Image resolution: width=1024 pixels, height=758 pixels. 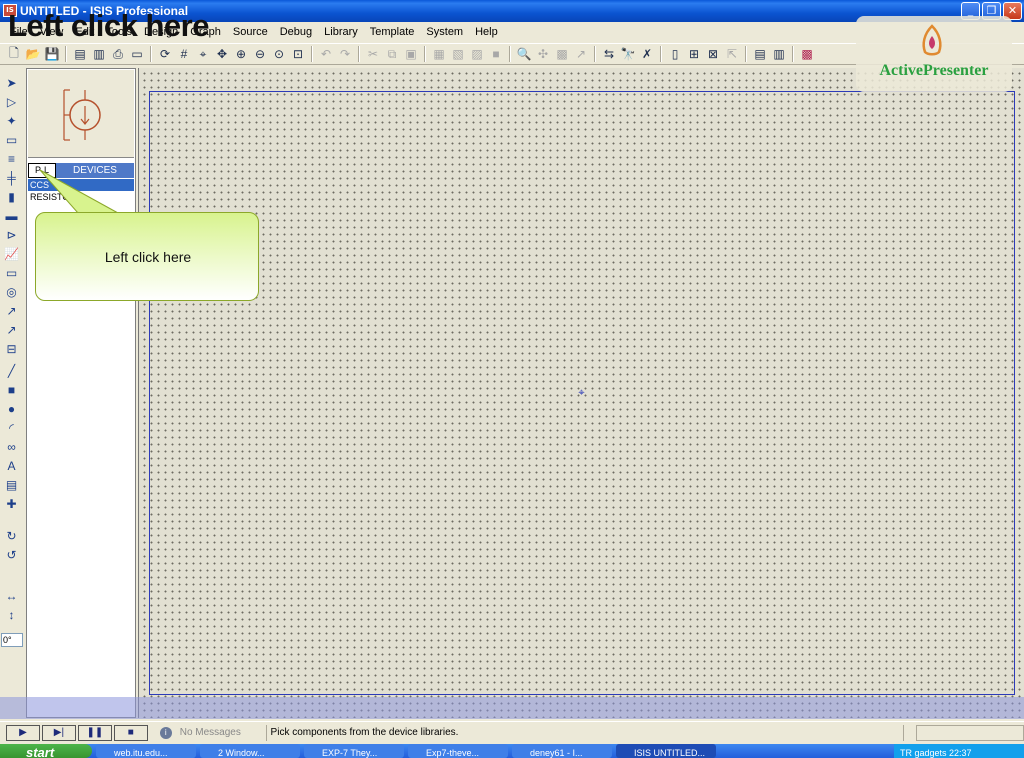 What do you see at coordinates (11, 503) in the screenshot?
I see `marker-tool-icon: ✚` at bounding box center [11, 503].